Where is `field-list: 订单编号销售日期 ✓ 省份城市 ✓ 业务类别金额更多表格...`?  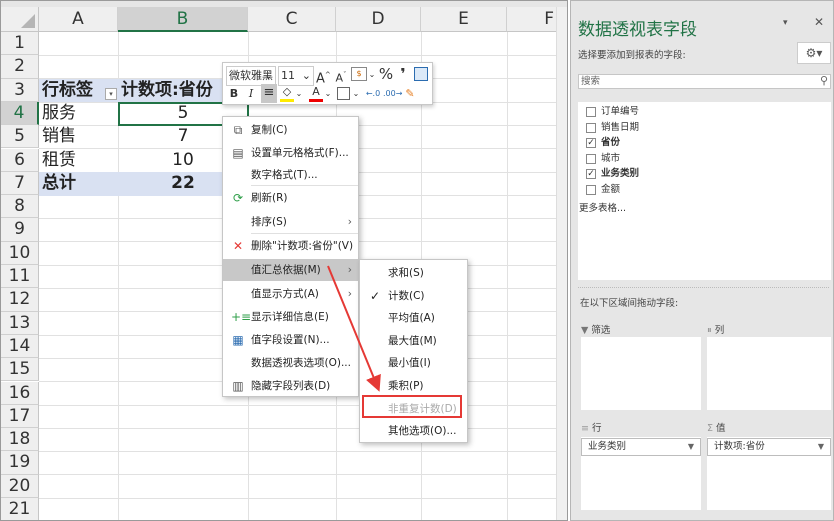 field-list: 订单编号销售日期 ✓ 省份城市 ✓ 业务类别金额更多表格... is located at coordinates (704, 191).